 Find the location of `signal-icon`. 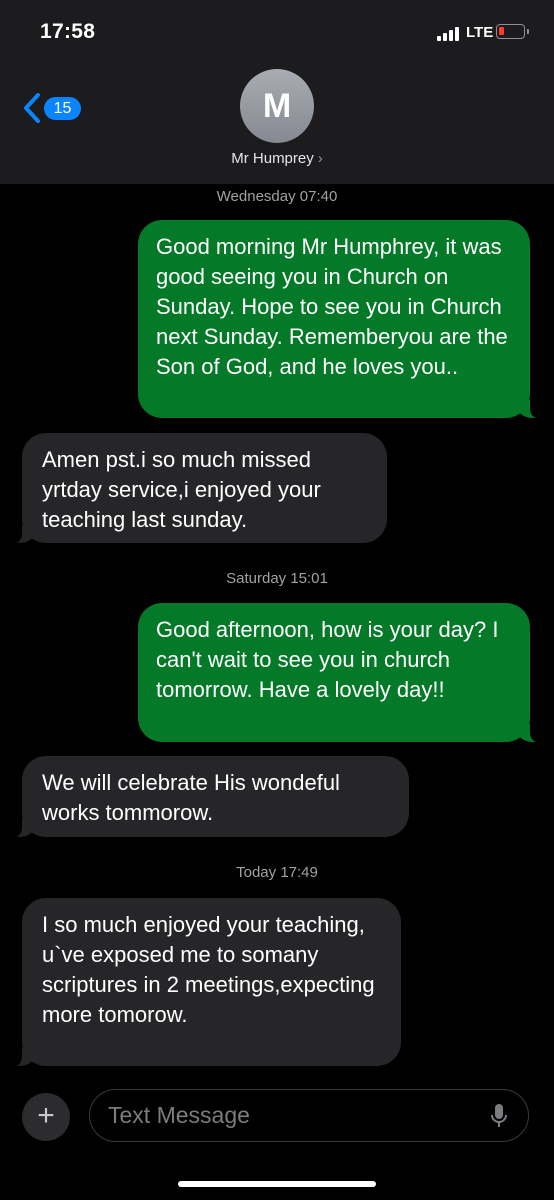

signal-icon is located at coordinates (448, 33).